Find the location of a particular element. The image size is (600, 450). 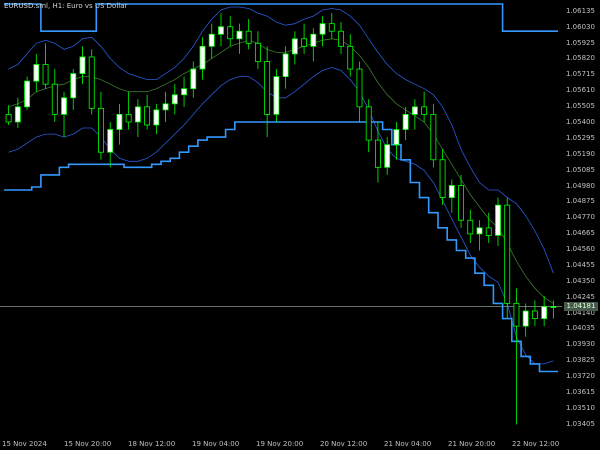

price-tick-label: 1.05715 is located at coordinates (580, 74).